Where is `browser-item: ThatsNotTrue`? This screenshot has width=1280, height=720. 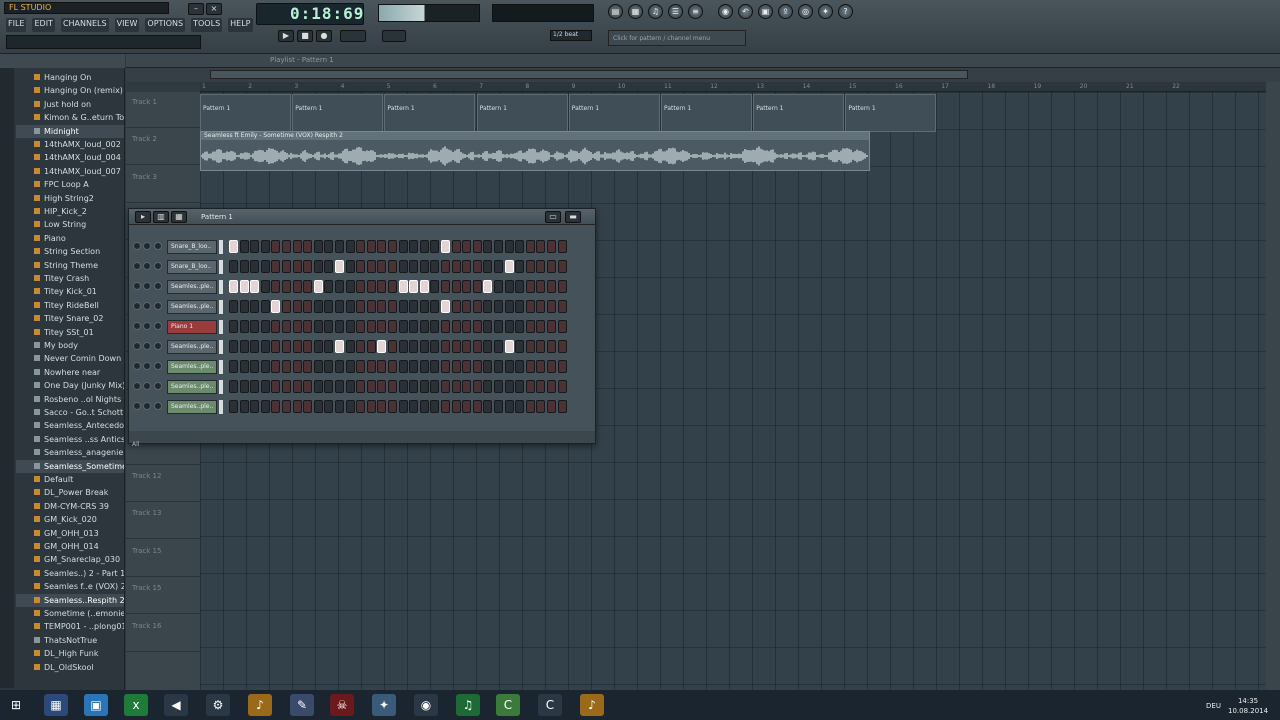
browser-item: ThatsNotTrue is located at coordinates (70, 640).